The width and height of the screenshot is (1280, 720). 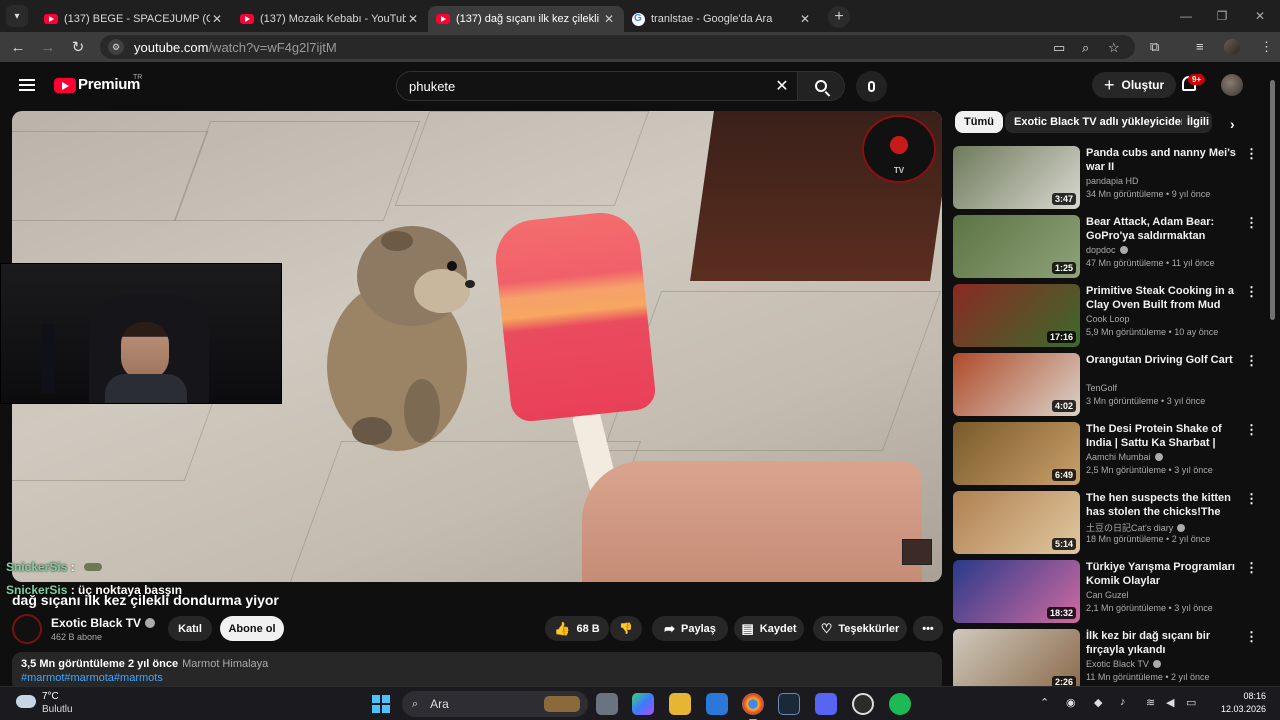 I want to click on video-thumbnail: 4:02, so click(x=1016, y=384).